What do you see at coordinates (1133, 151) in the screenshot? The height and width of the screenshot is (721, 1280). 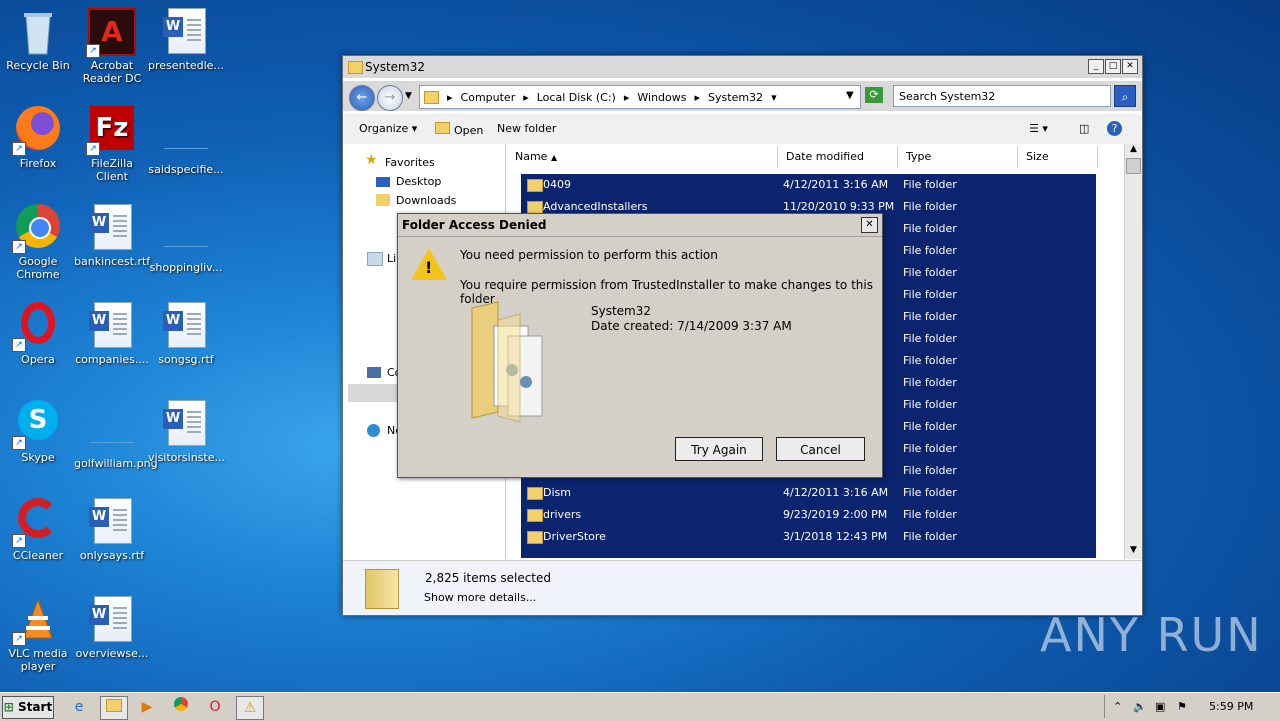 I see `scroll-up-arrow-icon: ▲` at bounding box center [1133, 151].